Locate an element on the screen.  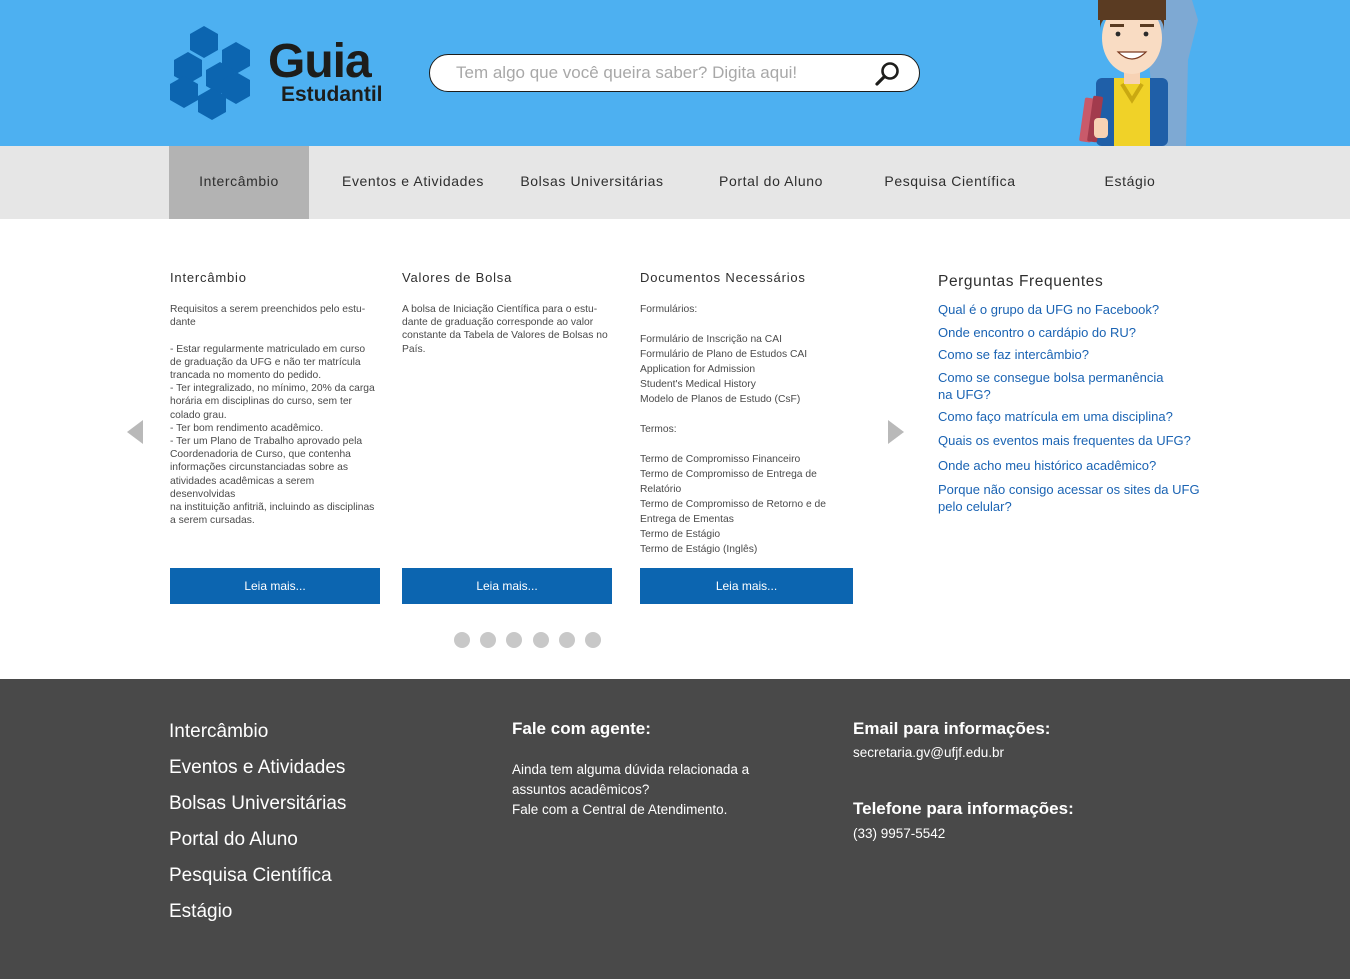
email-value: secretaria.gv@ufjf.edu.br is located at coordinates (928, 753).